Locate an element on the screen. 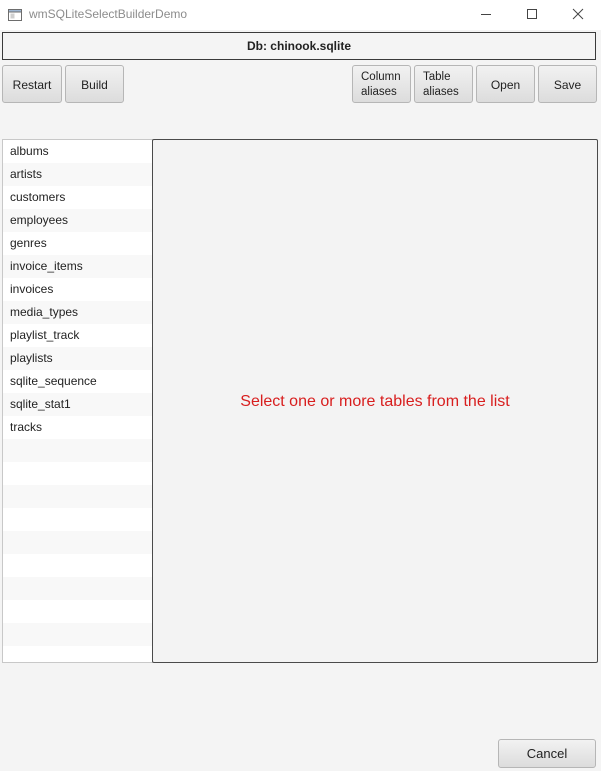 The width and height of the screenshot is (604, 771). title-bar: wmSQLiteSelectBuilderDemo is located at coordinates (302, 15).